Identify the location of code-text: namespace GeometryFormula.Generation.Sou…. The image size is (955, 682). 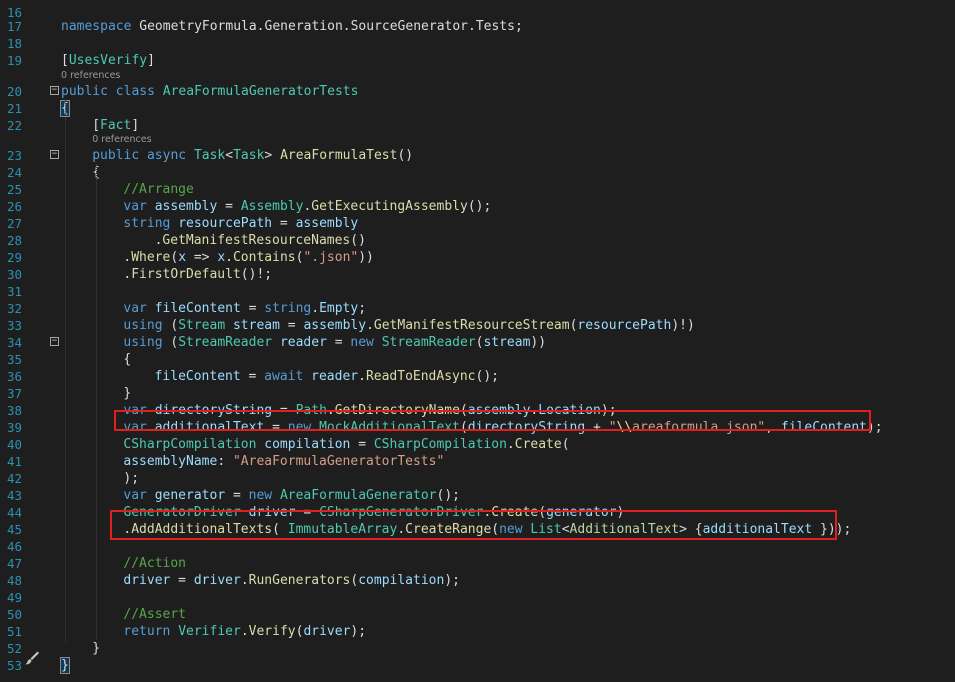
(292, 26).